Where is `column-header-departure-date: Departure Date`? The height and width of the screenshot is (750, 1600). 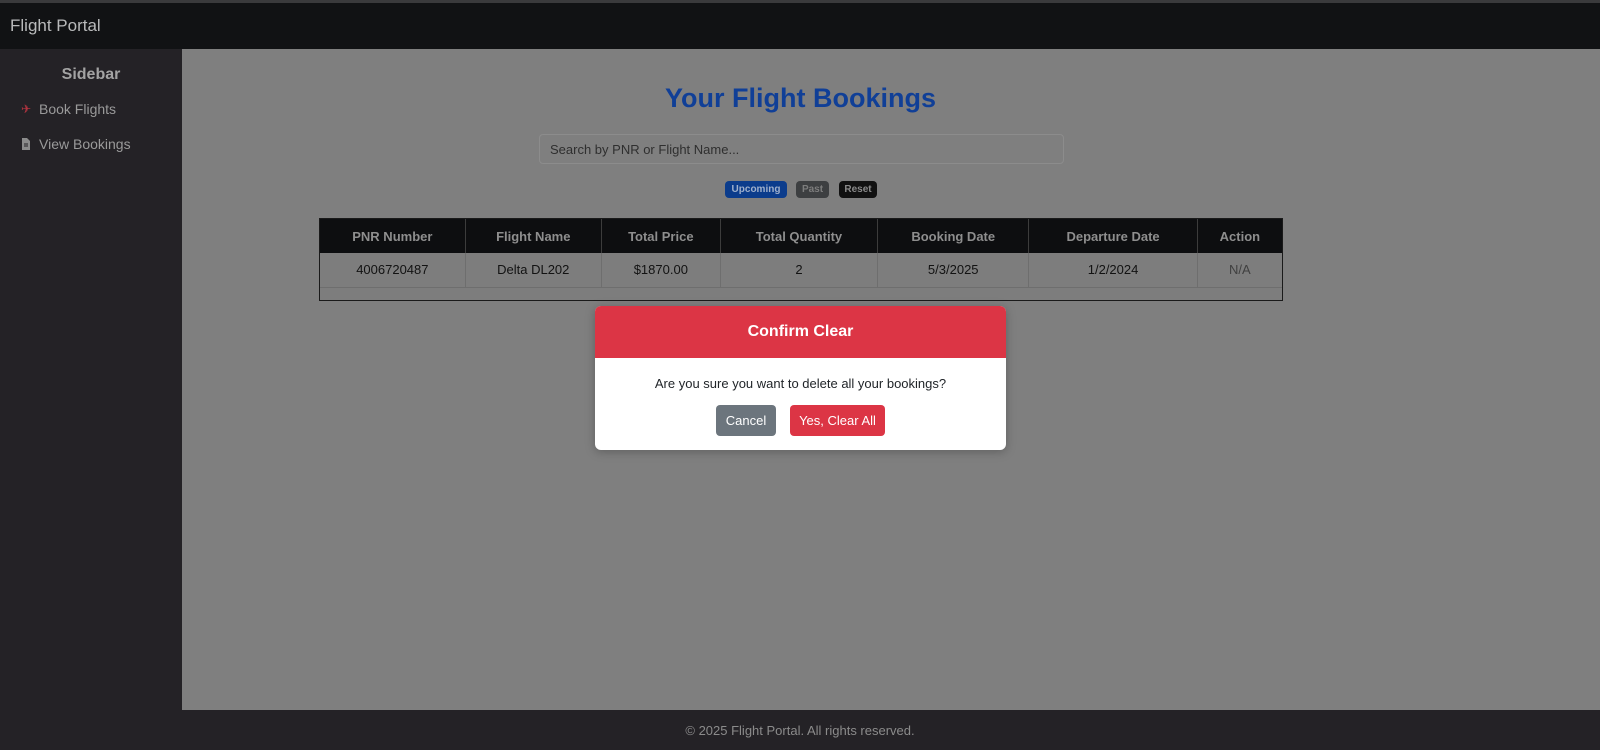 column-header-departure-date: Departure Date is located at coordinates (1113, 236).